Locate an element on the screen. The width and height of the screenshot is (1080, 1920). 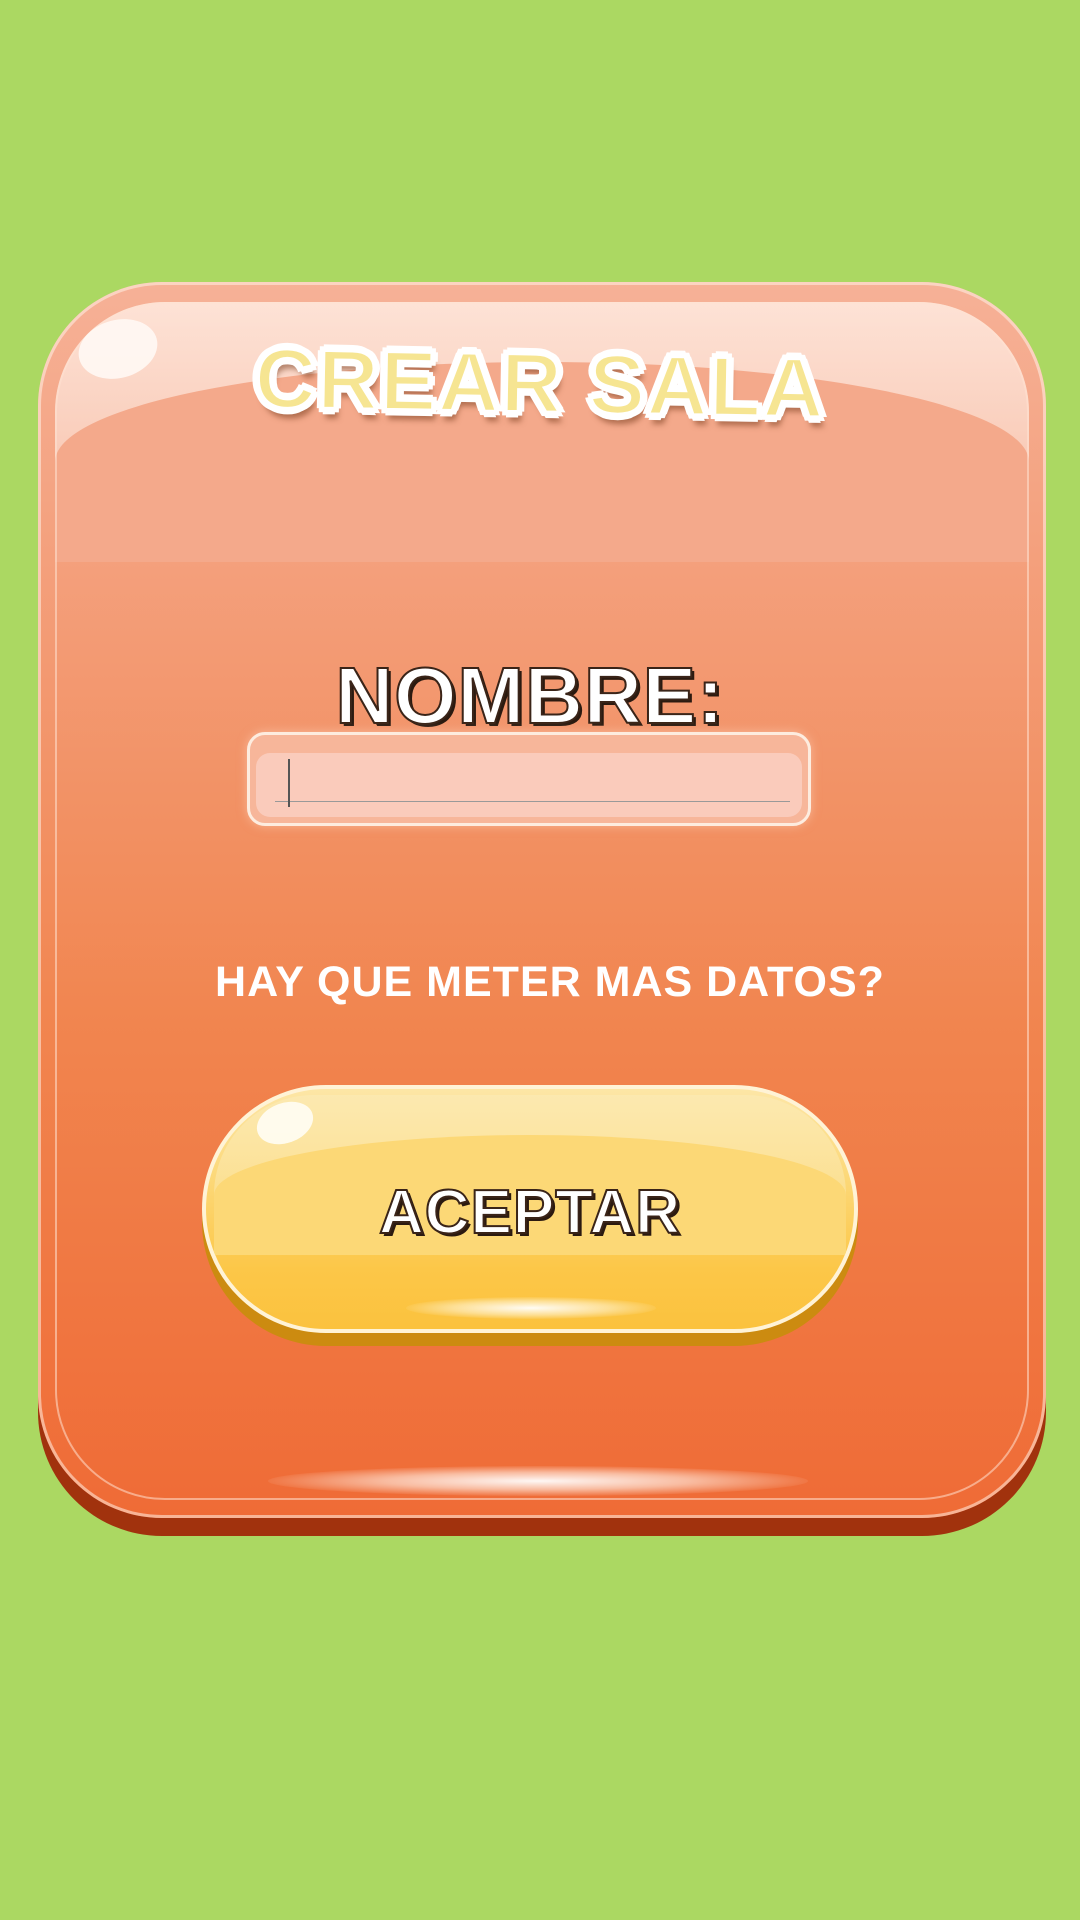
name-input is located at coordinates (532, 779).